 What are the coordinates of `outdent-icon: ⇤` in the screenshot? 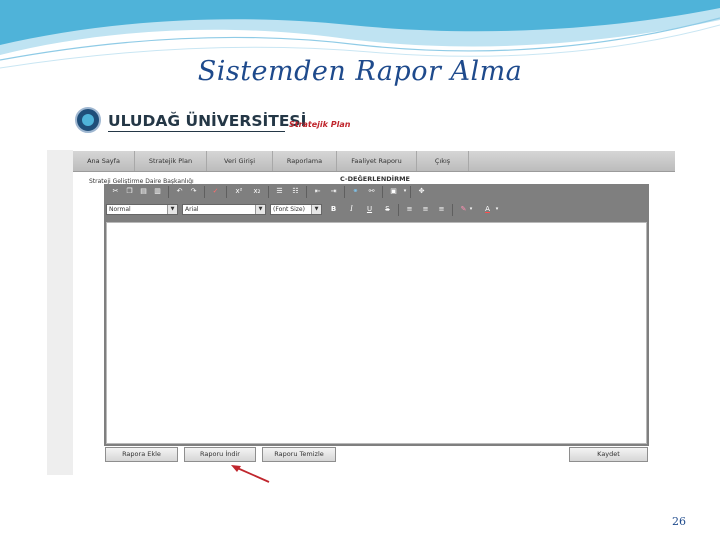 It's located at (317, 191).